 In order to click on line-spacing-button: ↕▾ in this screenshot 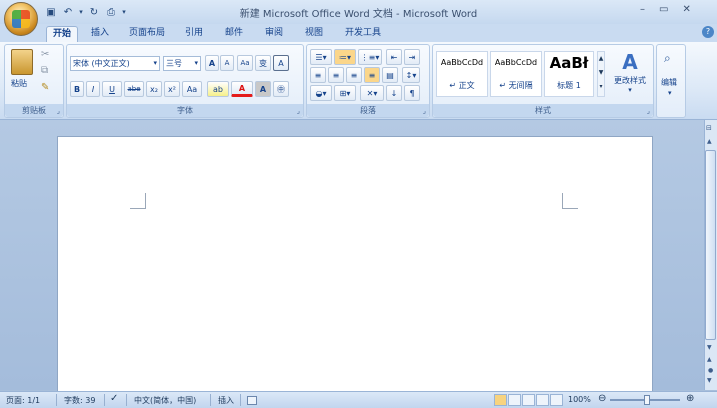, I will do `click(411, 75)`.